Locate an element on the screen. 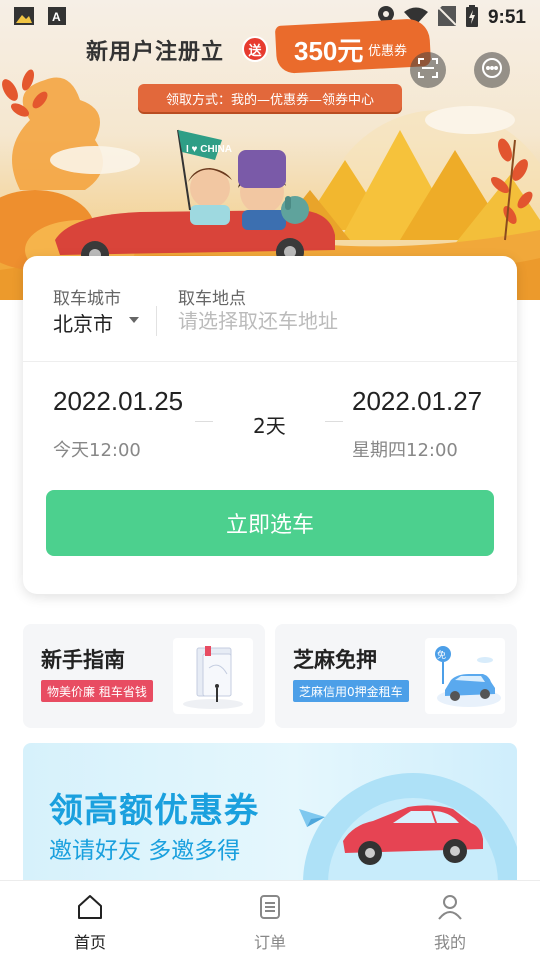 Image resolution: width=540 pixels, height=960 pixels. guide-book-illustration is located at coordinates (213, 676).